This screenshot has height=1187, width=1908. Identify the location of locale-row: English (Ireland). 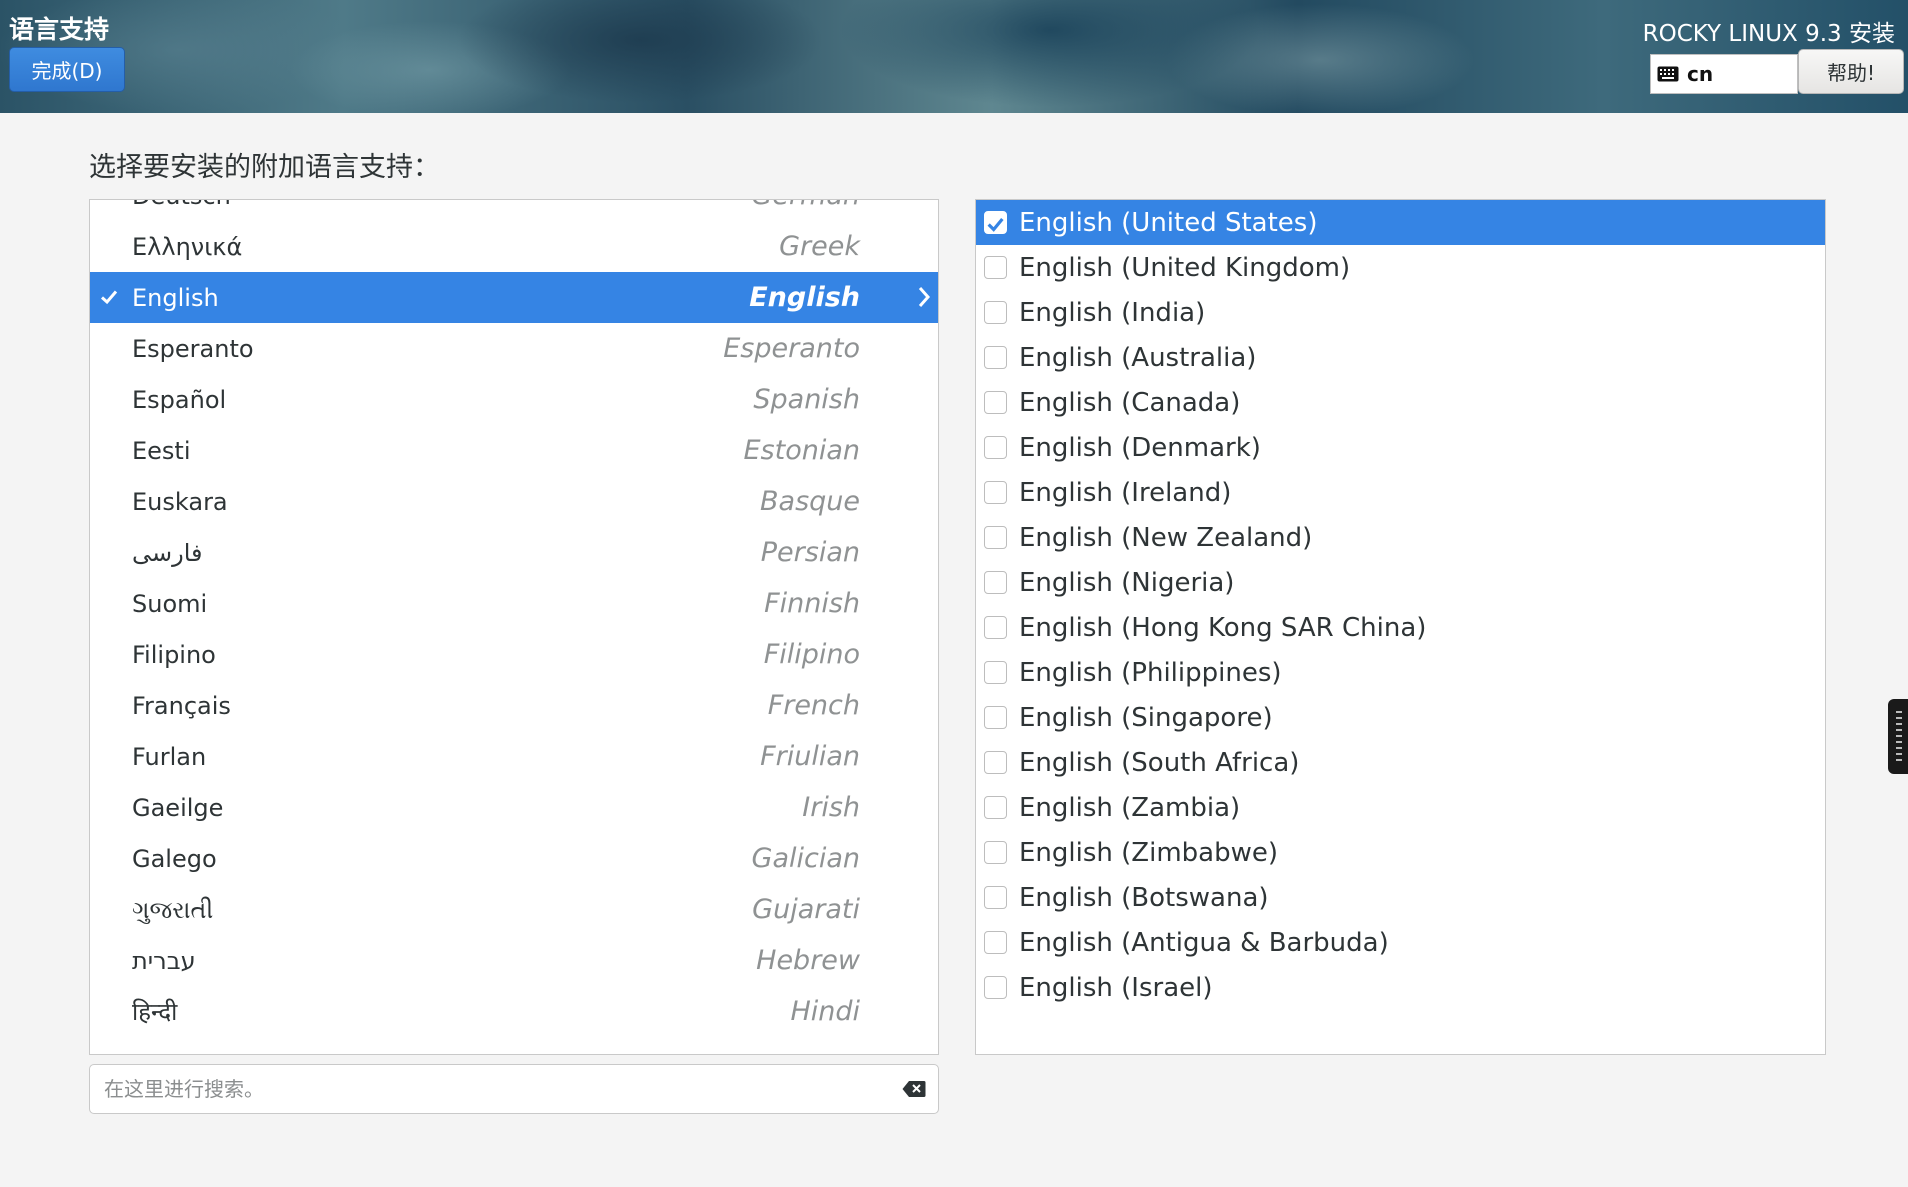
(1400, 492).